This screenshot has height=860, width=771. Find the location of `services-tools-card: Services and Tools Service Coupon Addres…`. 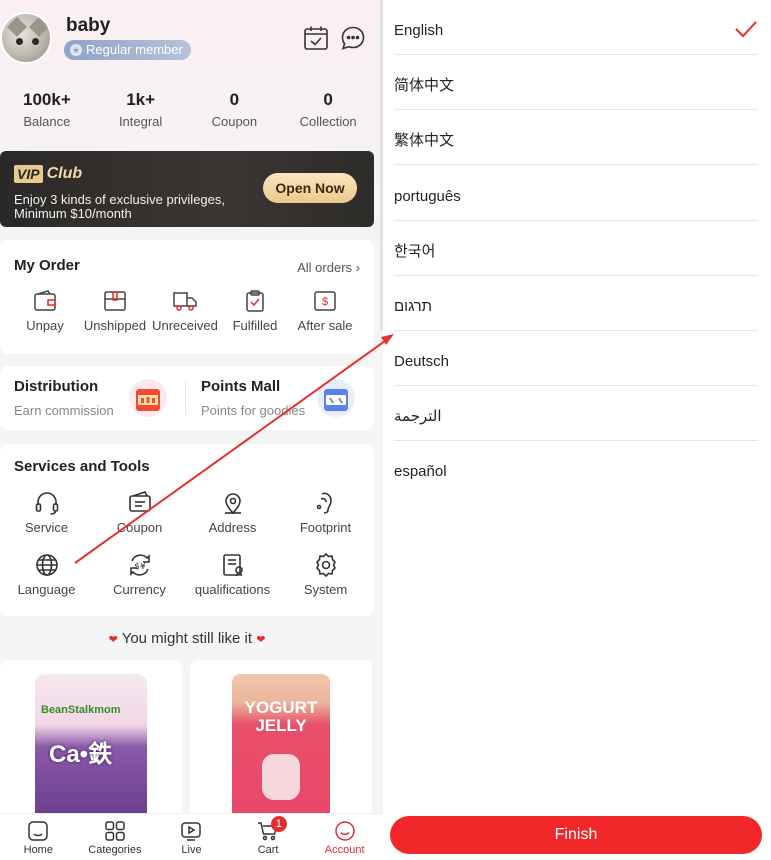

services-tools-card: Services and Tools Service Coupon Addres… is located at coordinates (187, 530).